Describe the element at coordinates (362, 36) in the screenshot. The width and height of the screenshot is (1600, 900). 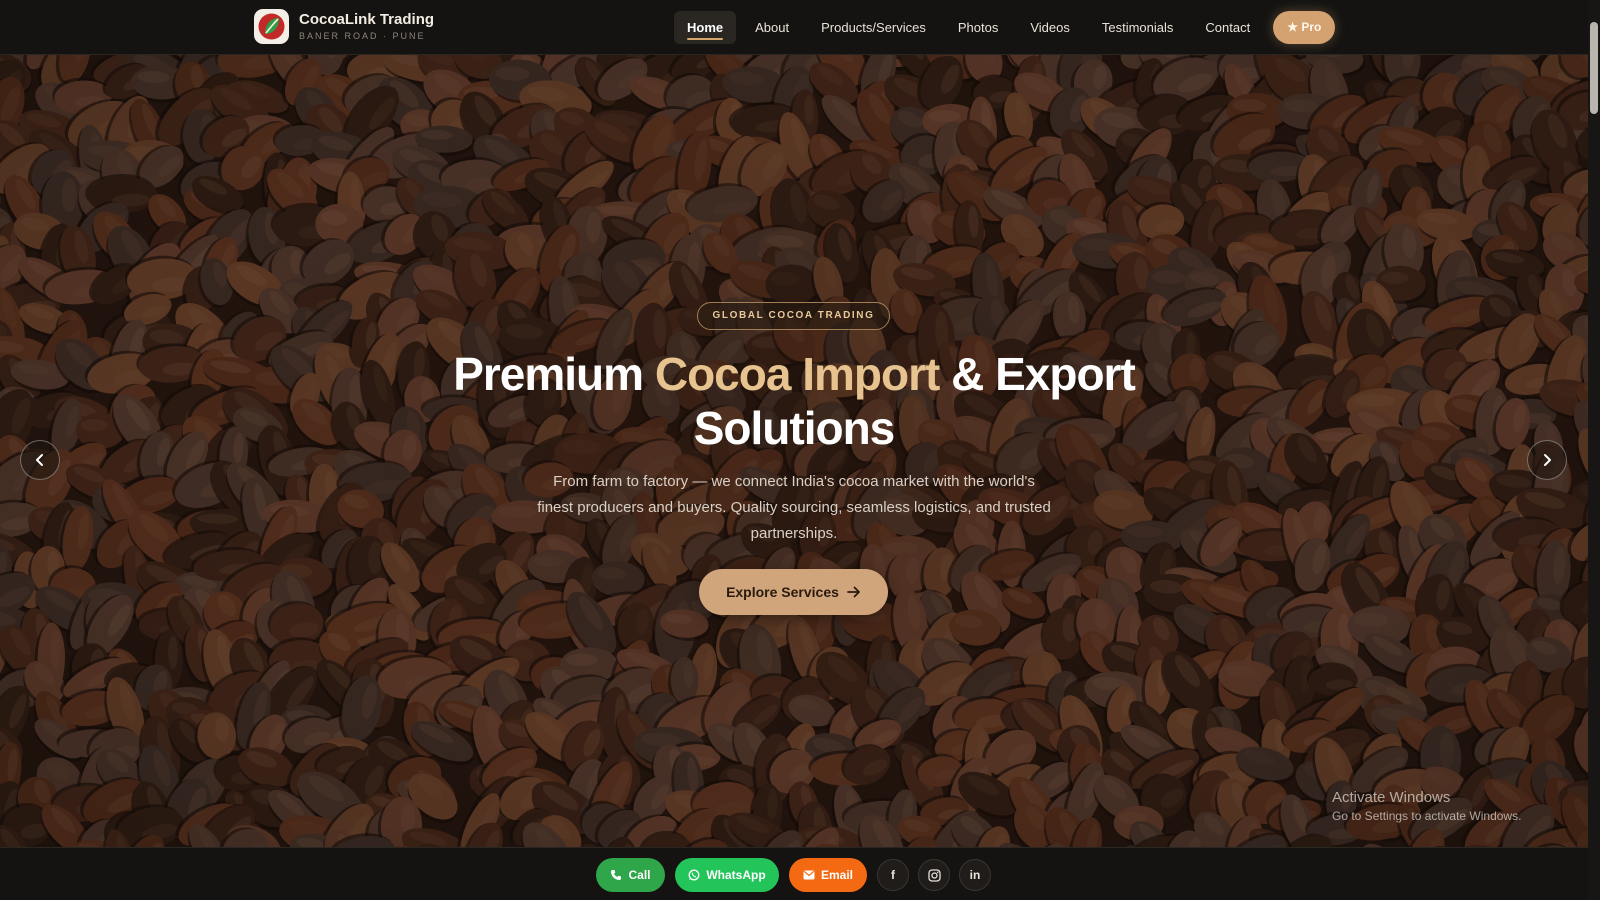
I see `brand-location: BANER ROAD · PUNE` at that location.